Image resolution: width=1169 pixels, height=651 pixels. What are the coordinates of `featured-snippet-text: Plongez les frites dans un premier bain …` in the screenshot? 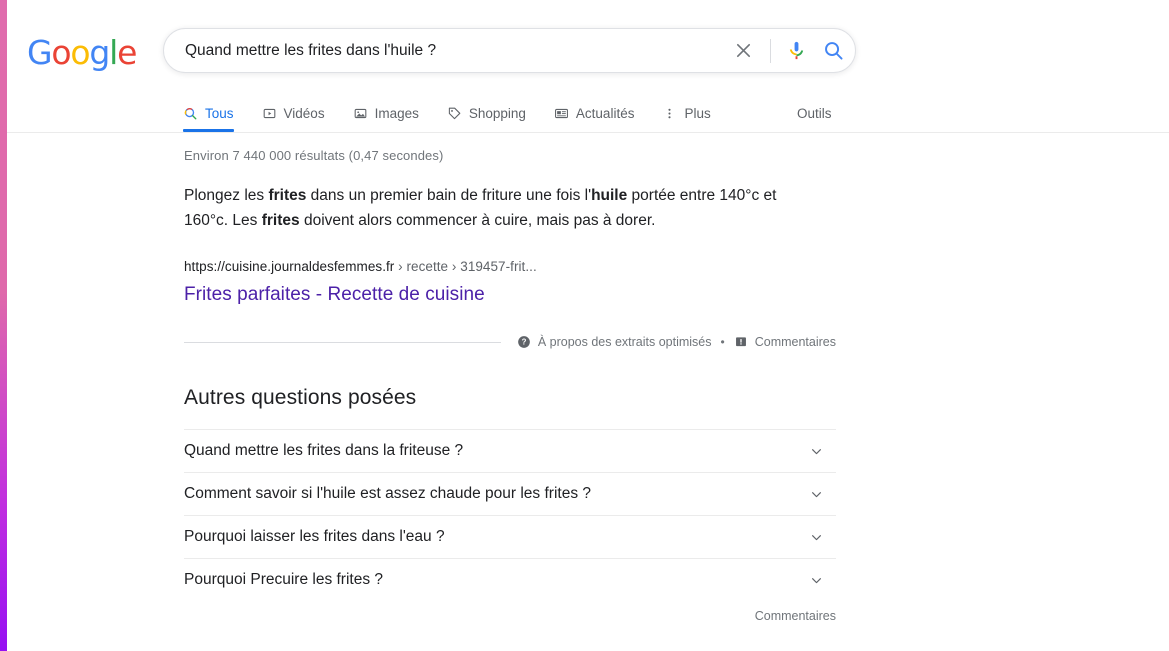 It's located at (496, 208).